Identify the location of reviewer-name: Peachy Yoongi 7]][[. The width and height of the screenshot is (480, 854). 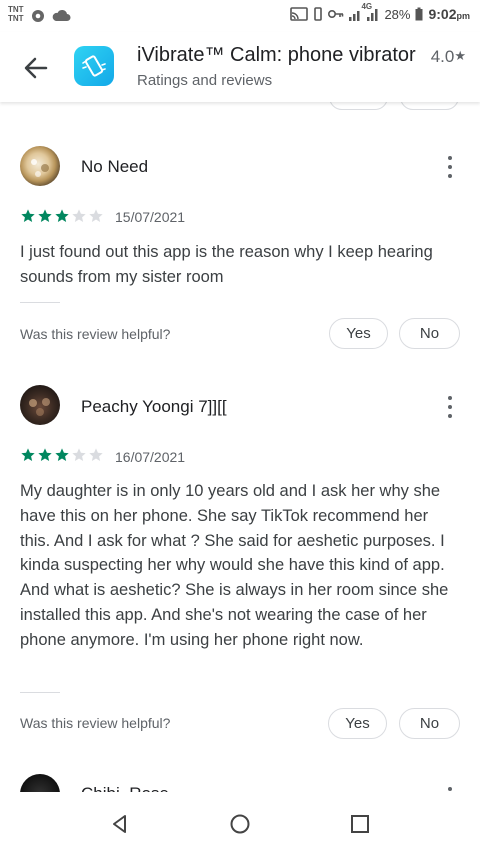
(154, 406).